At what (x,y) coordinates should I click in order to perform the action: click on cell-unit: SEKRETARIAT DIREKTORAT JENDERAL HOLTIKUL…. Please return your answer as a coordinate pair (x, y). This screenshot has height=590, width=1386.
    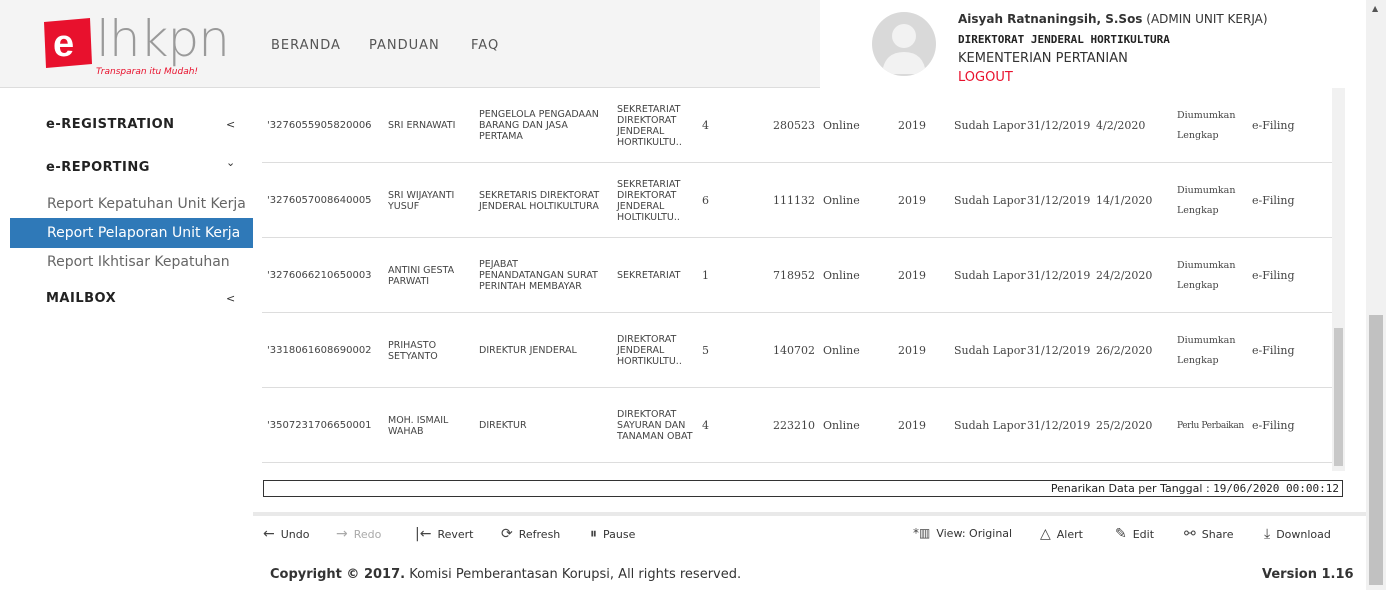
    Looking at the image, I should click on (649, 200).